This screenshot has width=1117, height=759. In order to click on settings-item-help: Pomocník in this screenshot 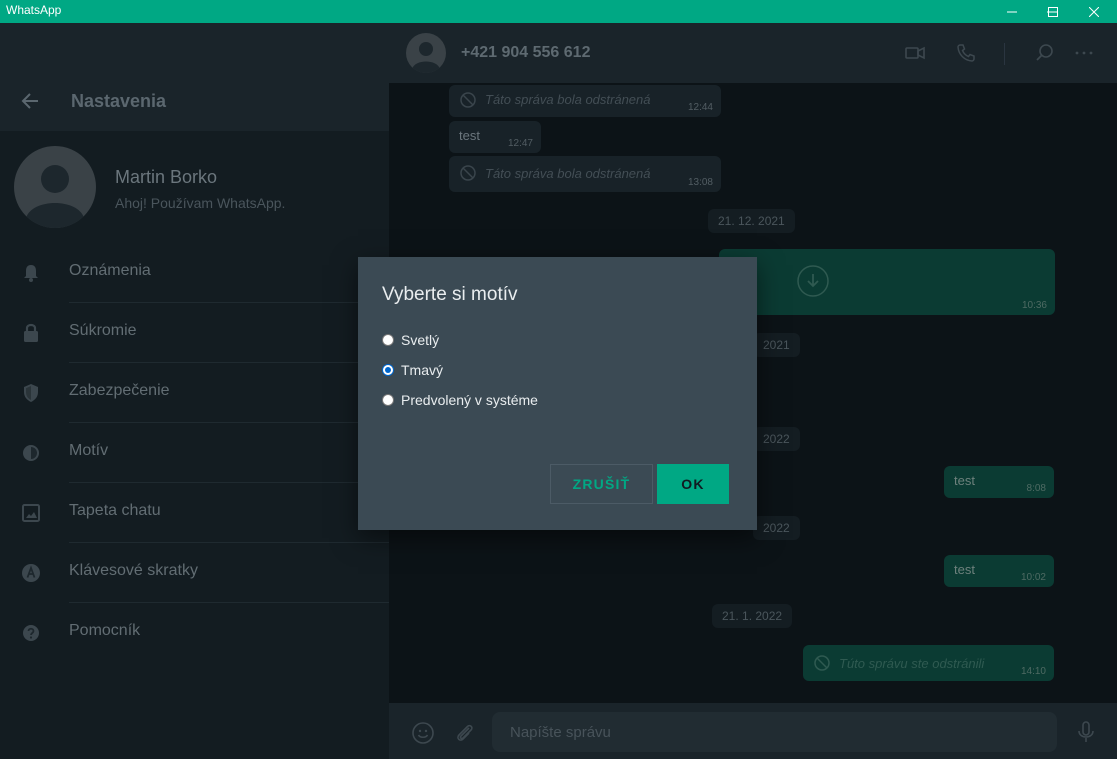, I will do `click(194, 633)`.